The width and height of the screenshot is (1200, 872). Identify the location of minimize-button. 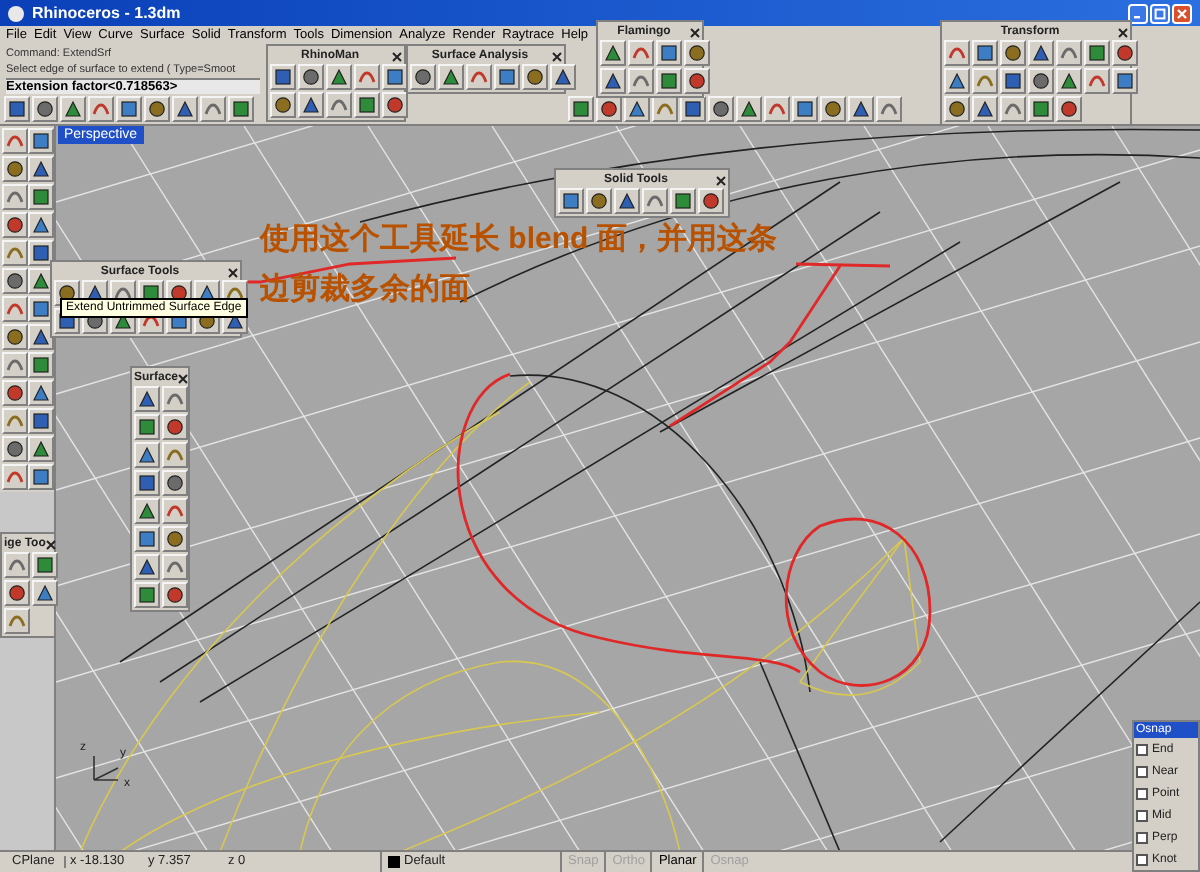
(1138, 13).